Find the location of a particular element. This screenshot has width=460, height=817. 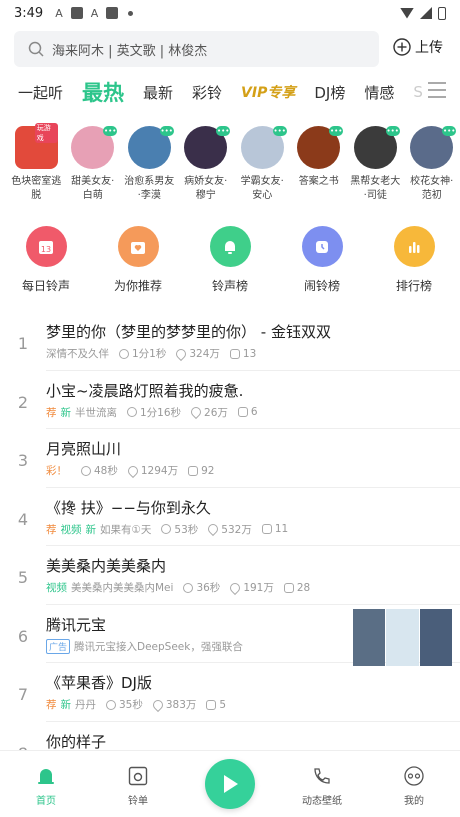

status-bar: 3:49 A A is located at coordinates (230, 13).